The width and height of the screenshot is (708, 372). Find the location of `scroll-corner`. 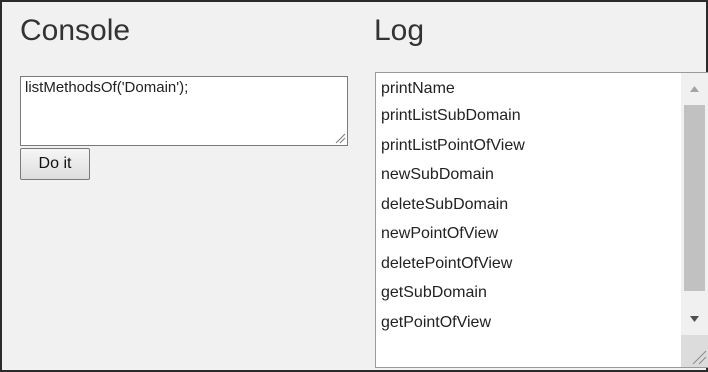

scroll-corner is located at coordinates (694, 351).